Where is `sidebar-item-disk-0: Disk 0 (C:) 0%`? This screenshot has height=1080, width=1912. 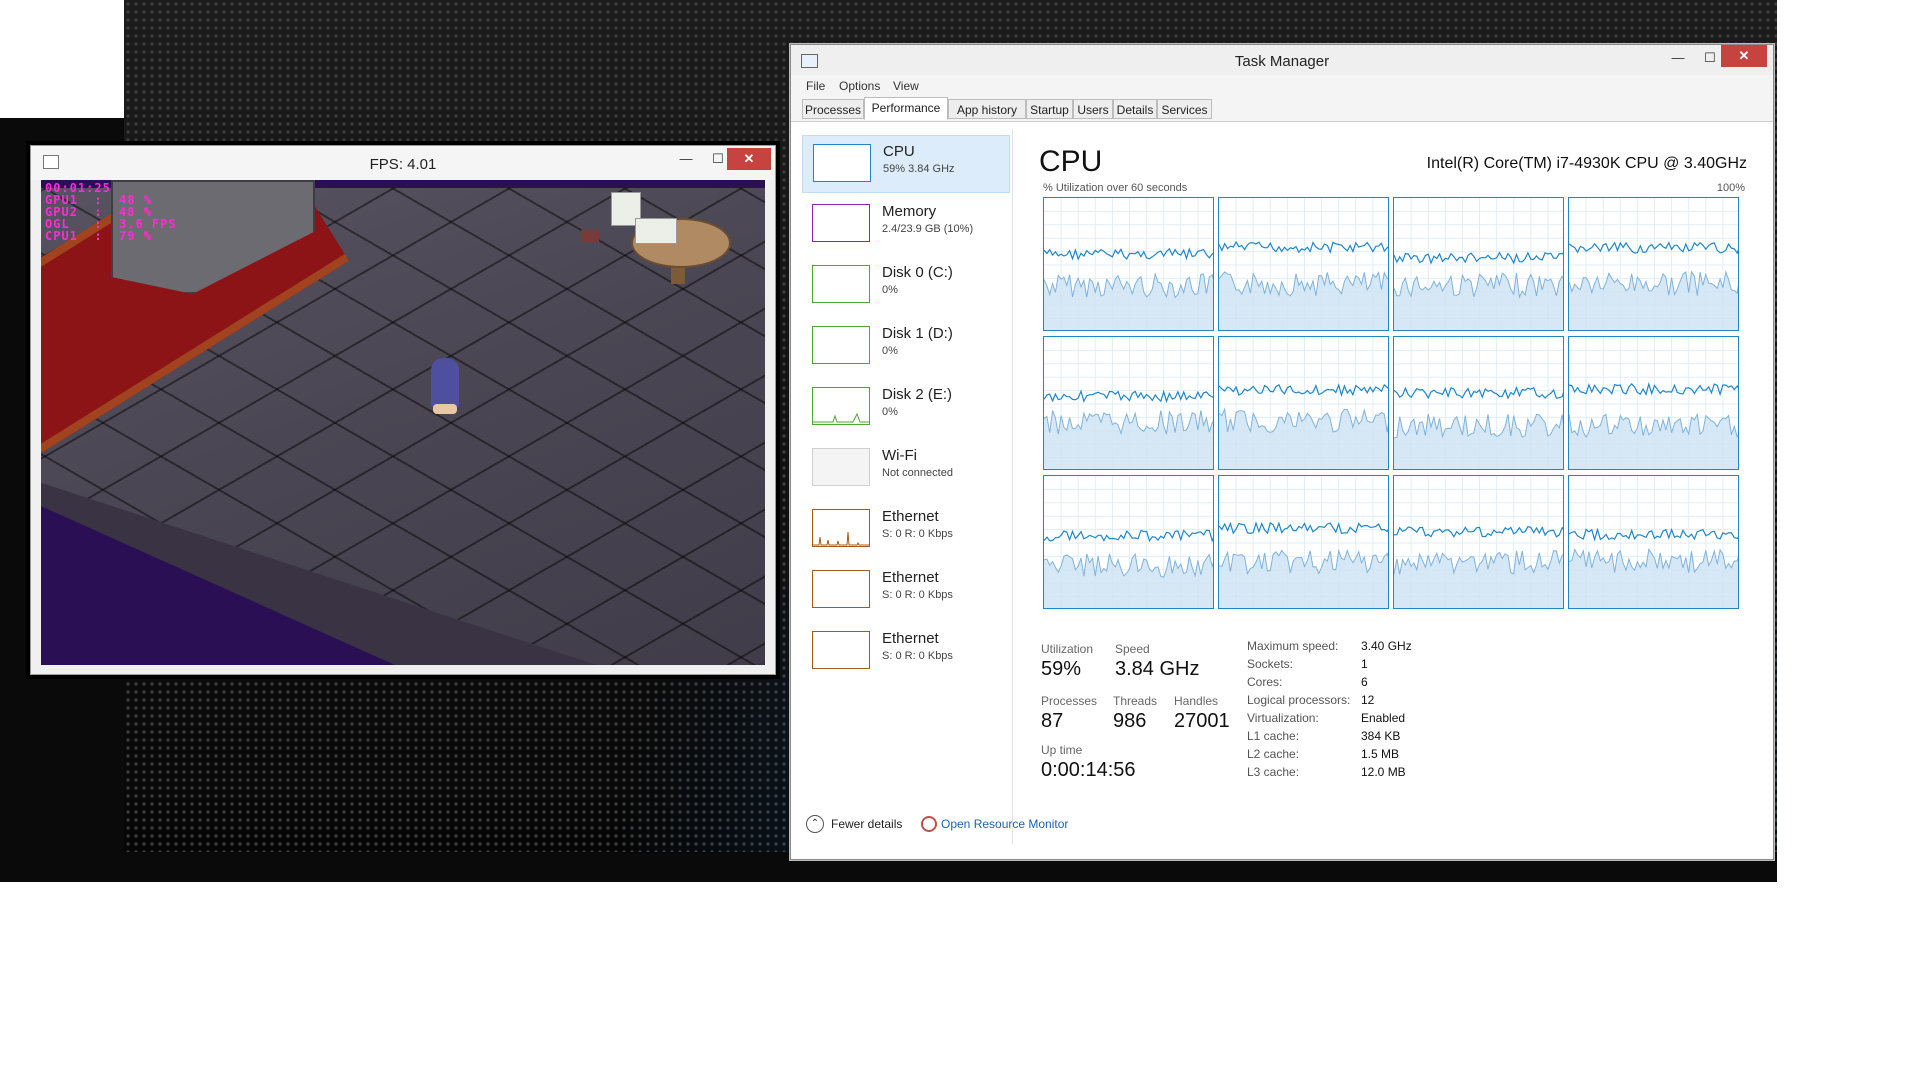
sidebar-item-disk-0: Disk 0 (C:) 0% is located at coordinates (906, 286).